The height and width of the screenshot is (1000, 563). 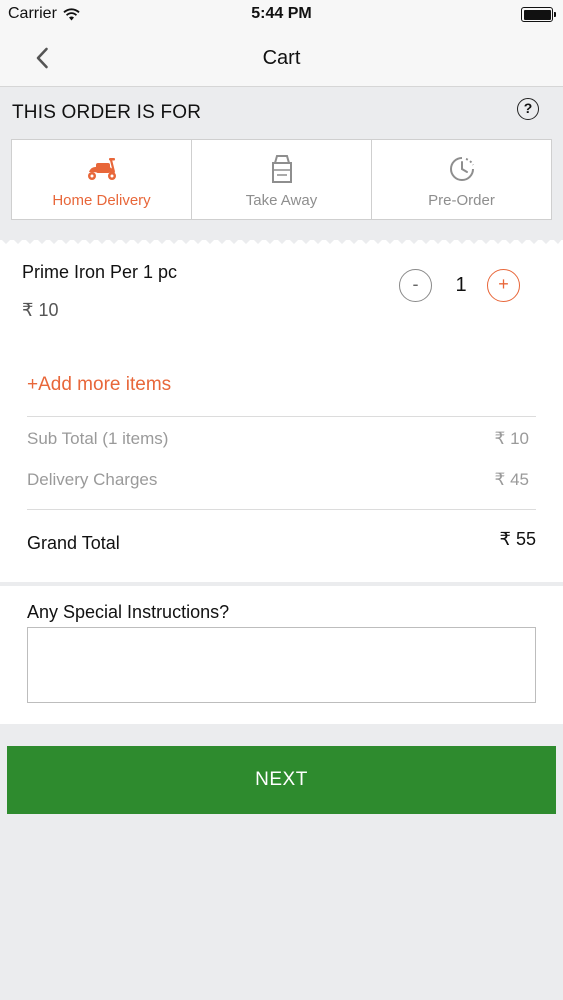 I want to click on quantity-increase-button: +, so click(x=503, y=285).